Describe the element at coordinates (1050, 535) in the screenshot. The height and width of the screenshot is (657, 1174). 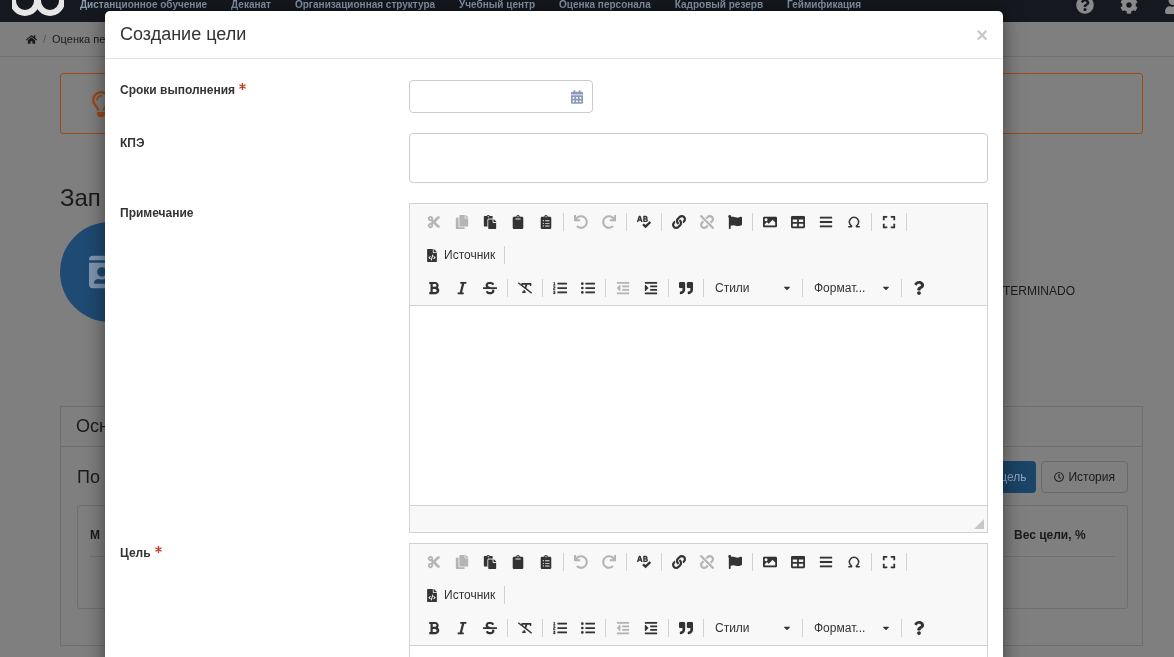
I see `column-header: Вес цели, %` at that location.